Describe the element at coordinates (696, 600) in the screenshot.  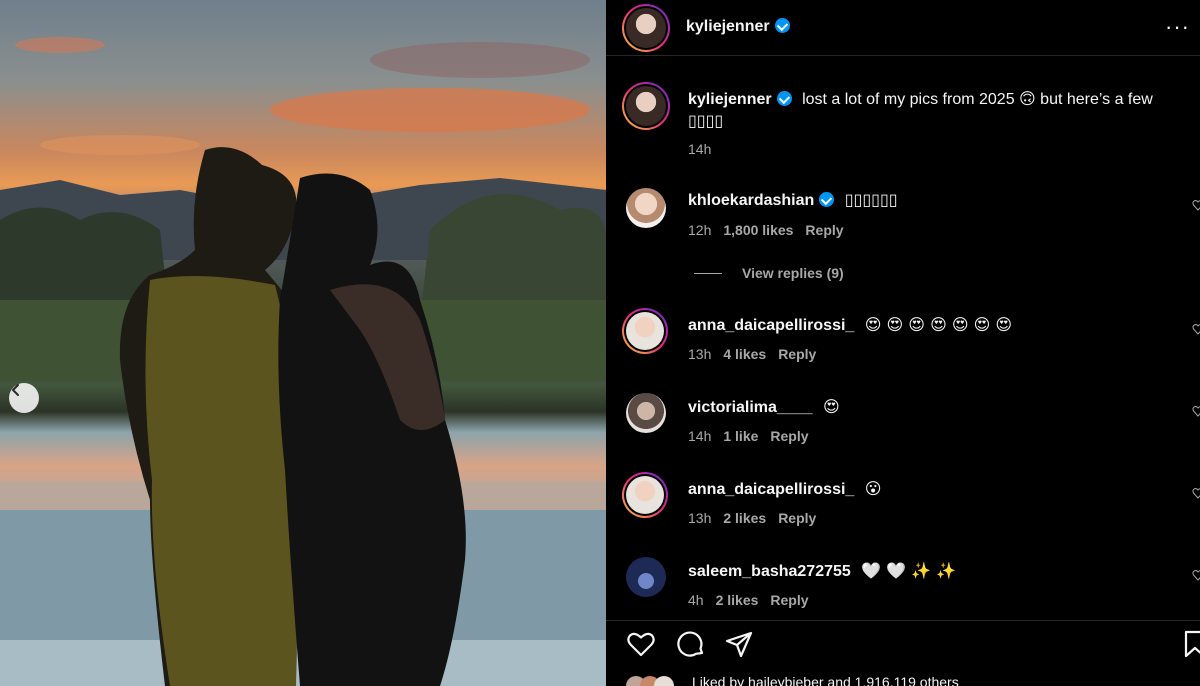
I see `comment-time: 4h` at that location.